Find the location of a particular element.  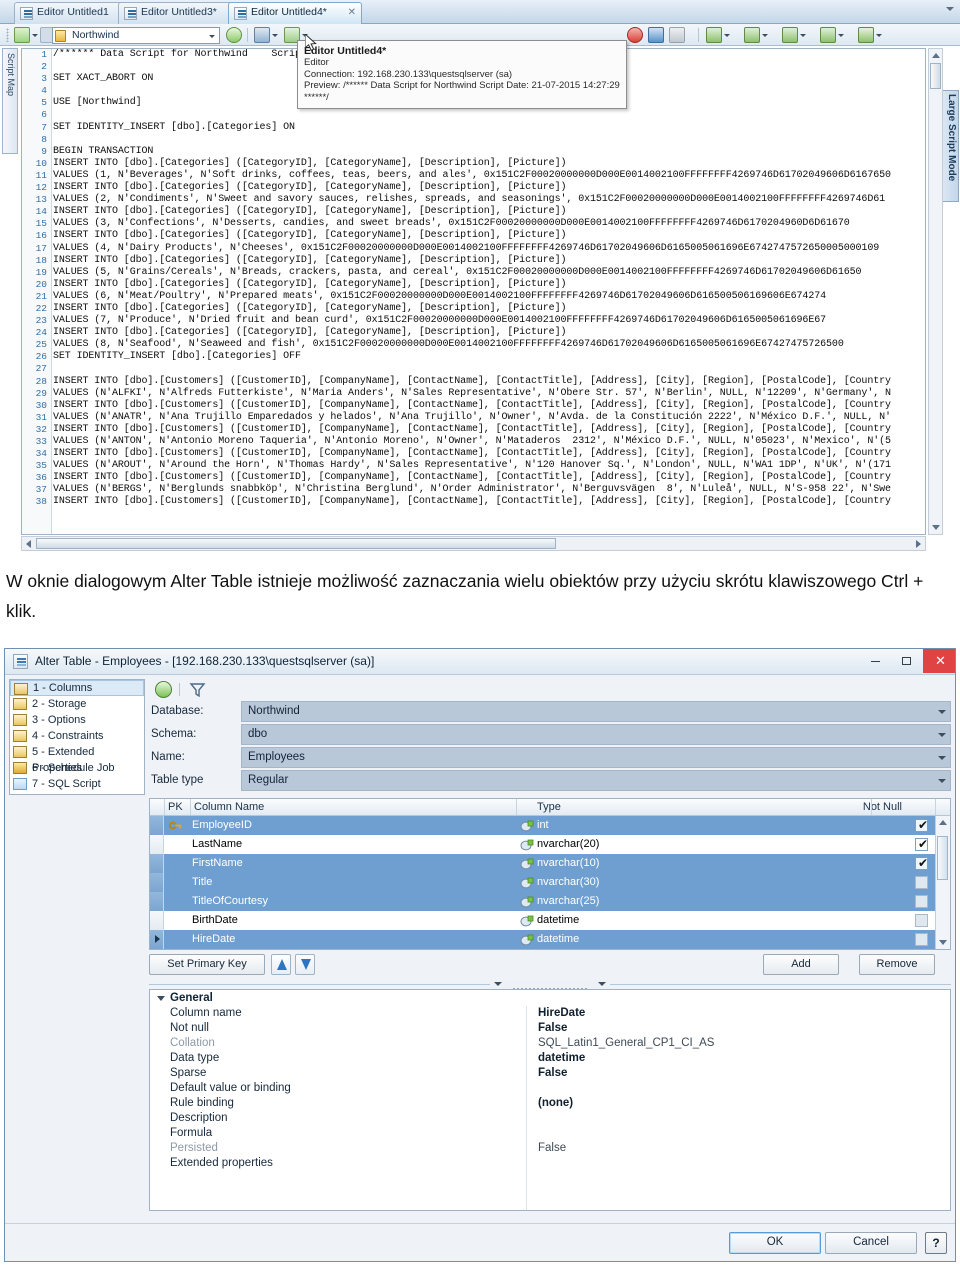

column-name-cell: Title is located at coordinates (202, 882).